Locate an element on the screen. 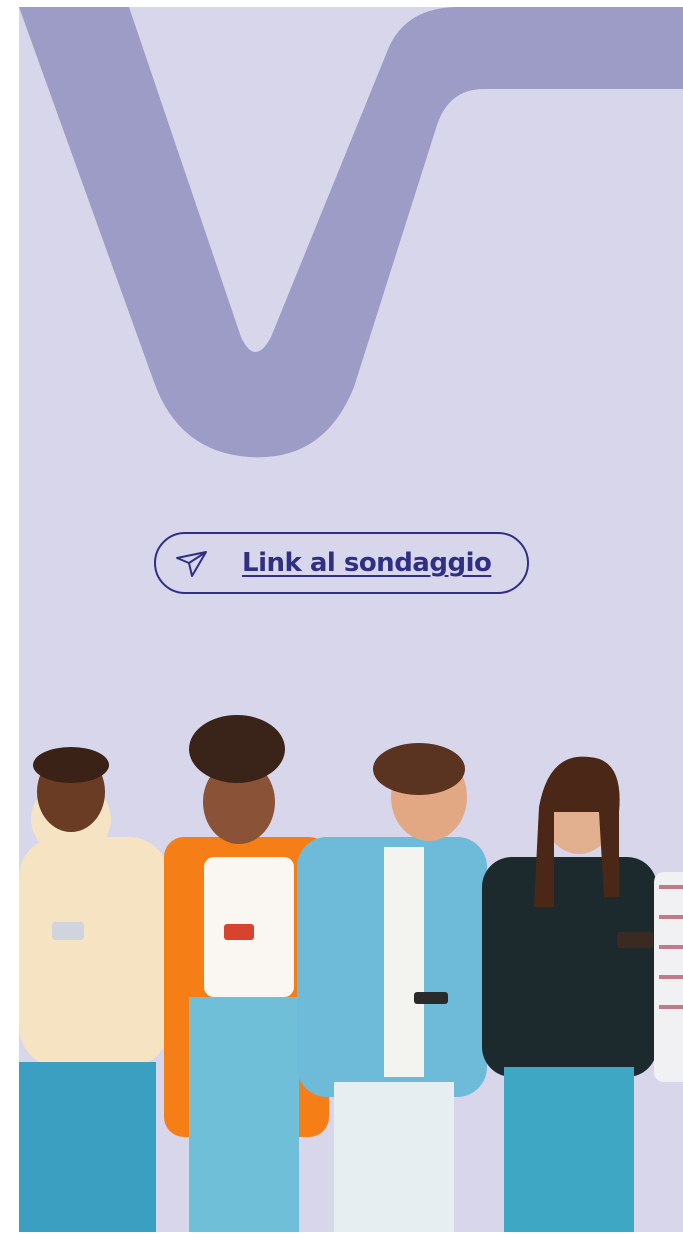  survey-link-button: Link al sondaggio is located at coordinates (341, 563).